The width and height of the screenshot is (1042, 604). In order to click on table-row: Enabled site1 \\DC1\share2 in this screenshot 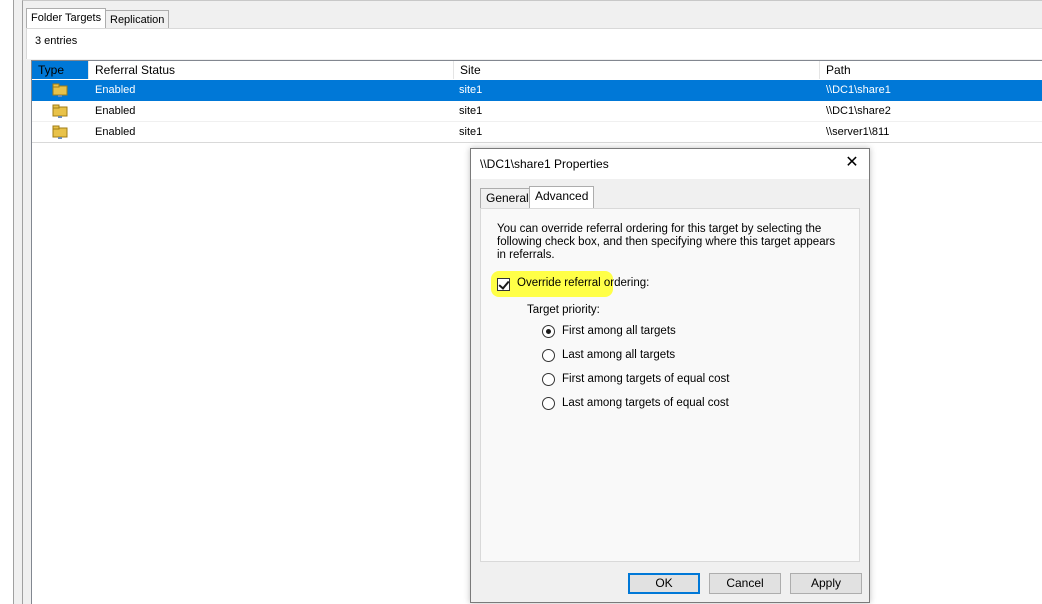, I will do `click(537, 111)`.